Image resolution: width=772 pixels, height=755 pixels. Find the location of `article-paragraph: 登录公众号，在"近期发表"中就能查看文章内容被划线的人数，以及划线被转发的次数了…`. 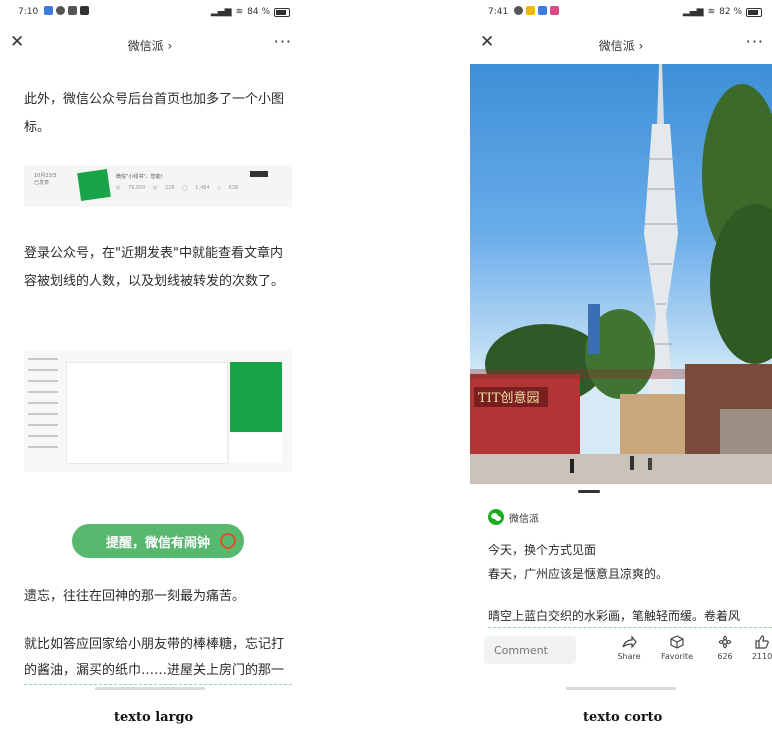

article-paragraph: 登录公众号，在"近期发表"中就能查看文章内容被划线的人数，以及划线被转发的次数了… is located at coordinates (154, 267).